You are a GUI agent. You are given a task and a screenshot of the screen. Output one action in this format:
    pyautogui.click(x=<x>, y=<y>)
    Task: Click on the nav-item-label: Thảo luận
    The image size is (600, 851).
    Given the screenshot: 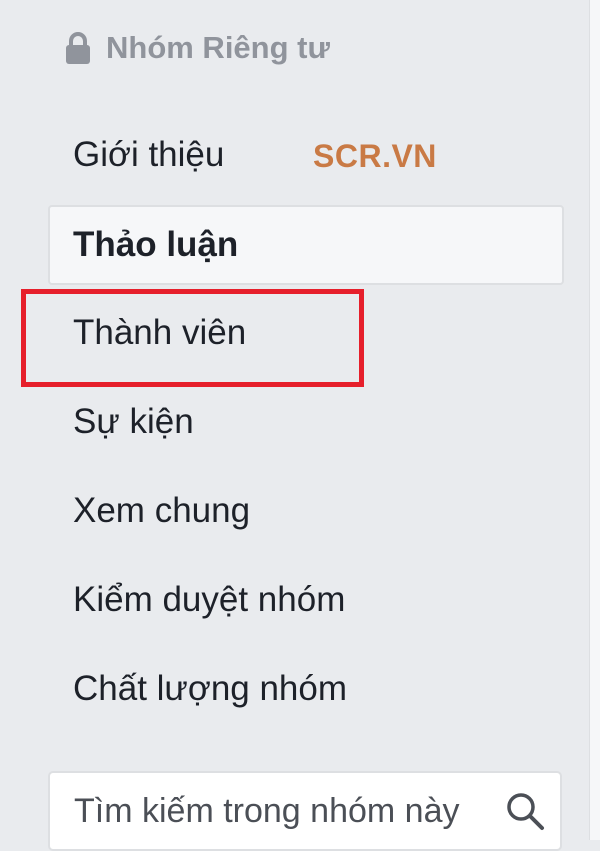 What is the action you would take?
    pyautogui.click(x=156, y=244)
    